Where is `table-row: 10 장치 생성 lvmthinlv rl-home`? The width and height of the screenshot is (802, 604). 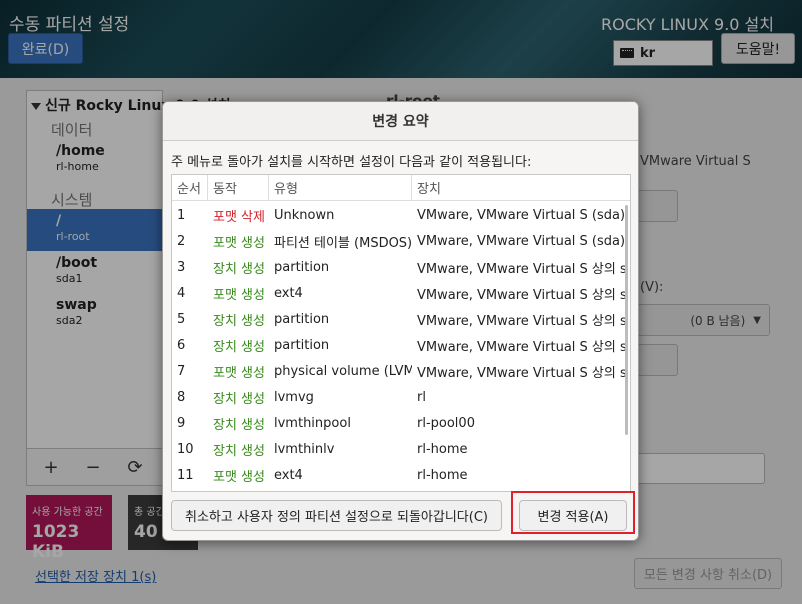 table-row: 10 장치 생성 lvmthinlv rl-home is located at coordinates (401, 449).